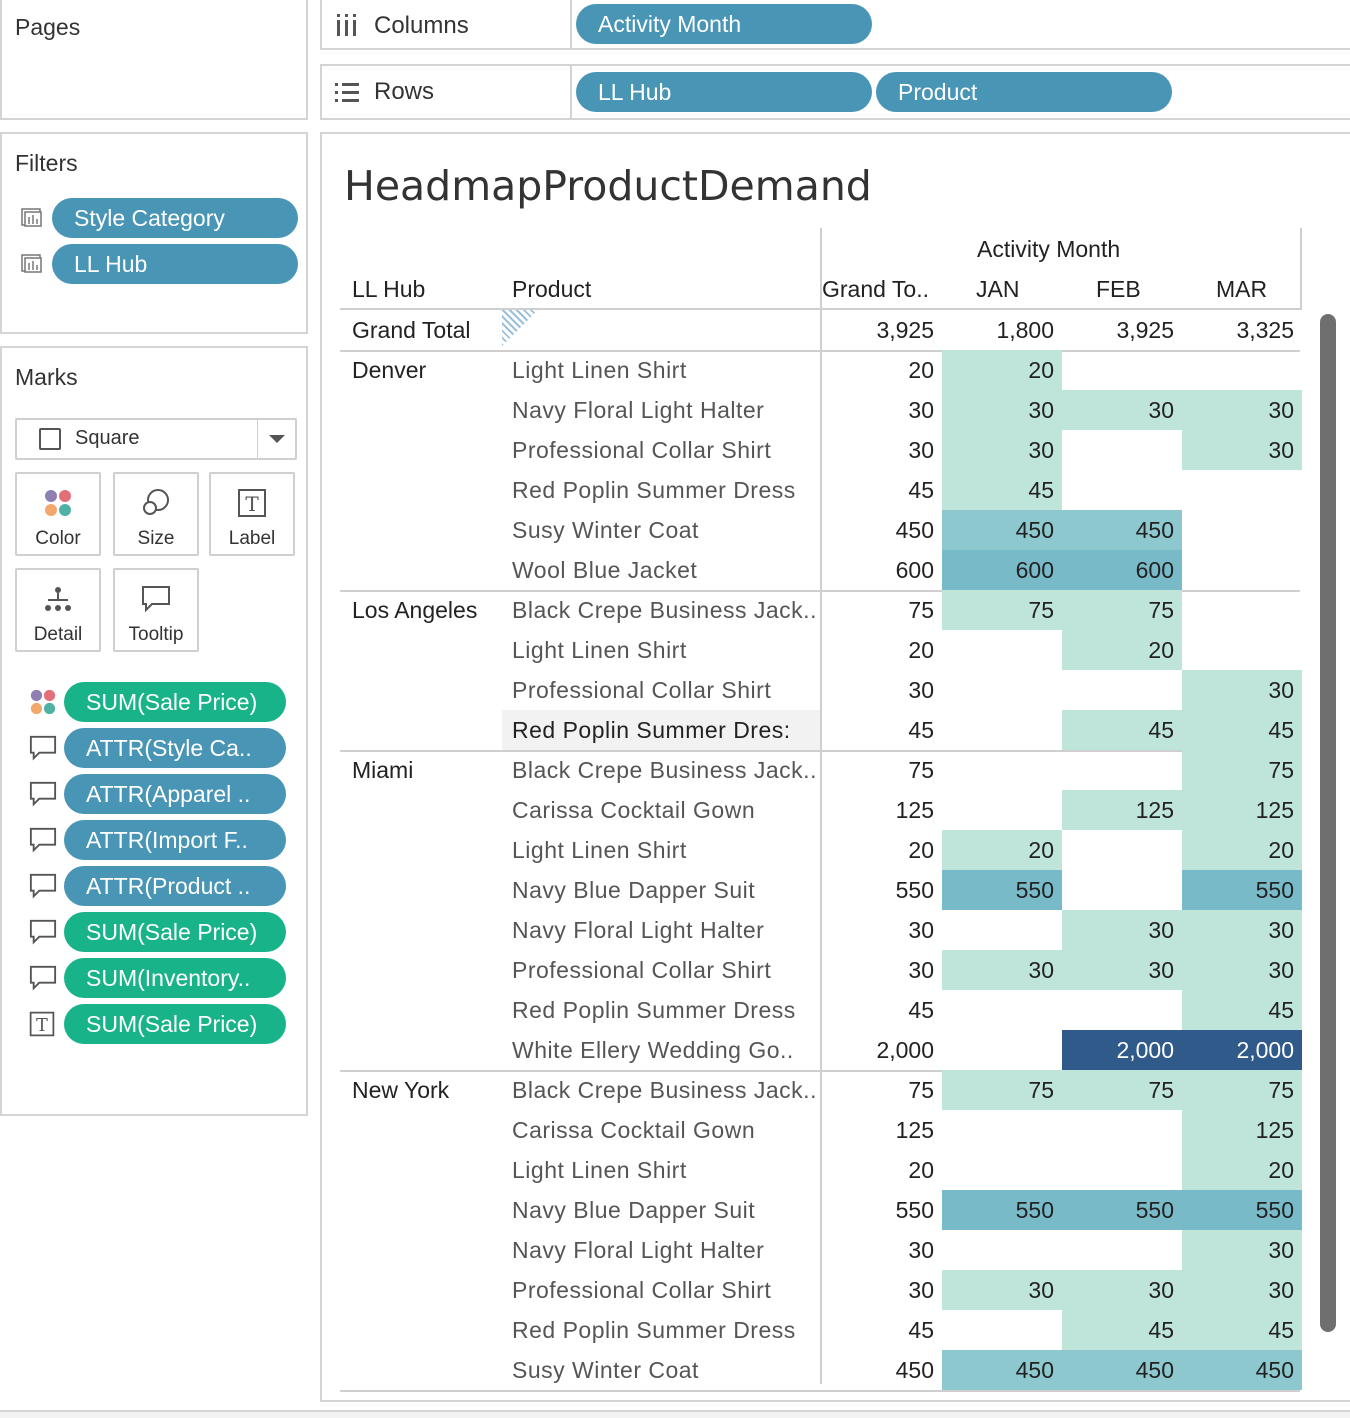 The height and width of the screenshot is (1418, 1350). I want to click on size-button: Size, so click(156, 514).